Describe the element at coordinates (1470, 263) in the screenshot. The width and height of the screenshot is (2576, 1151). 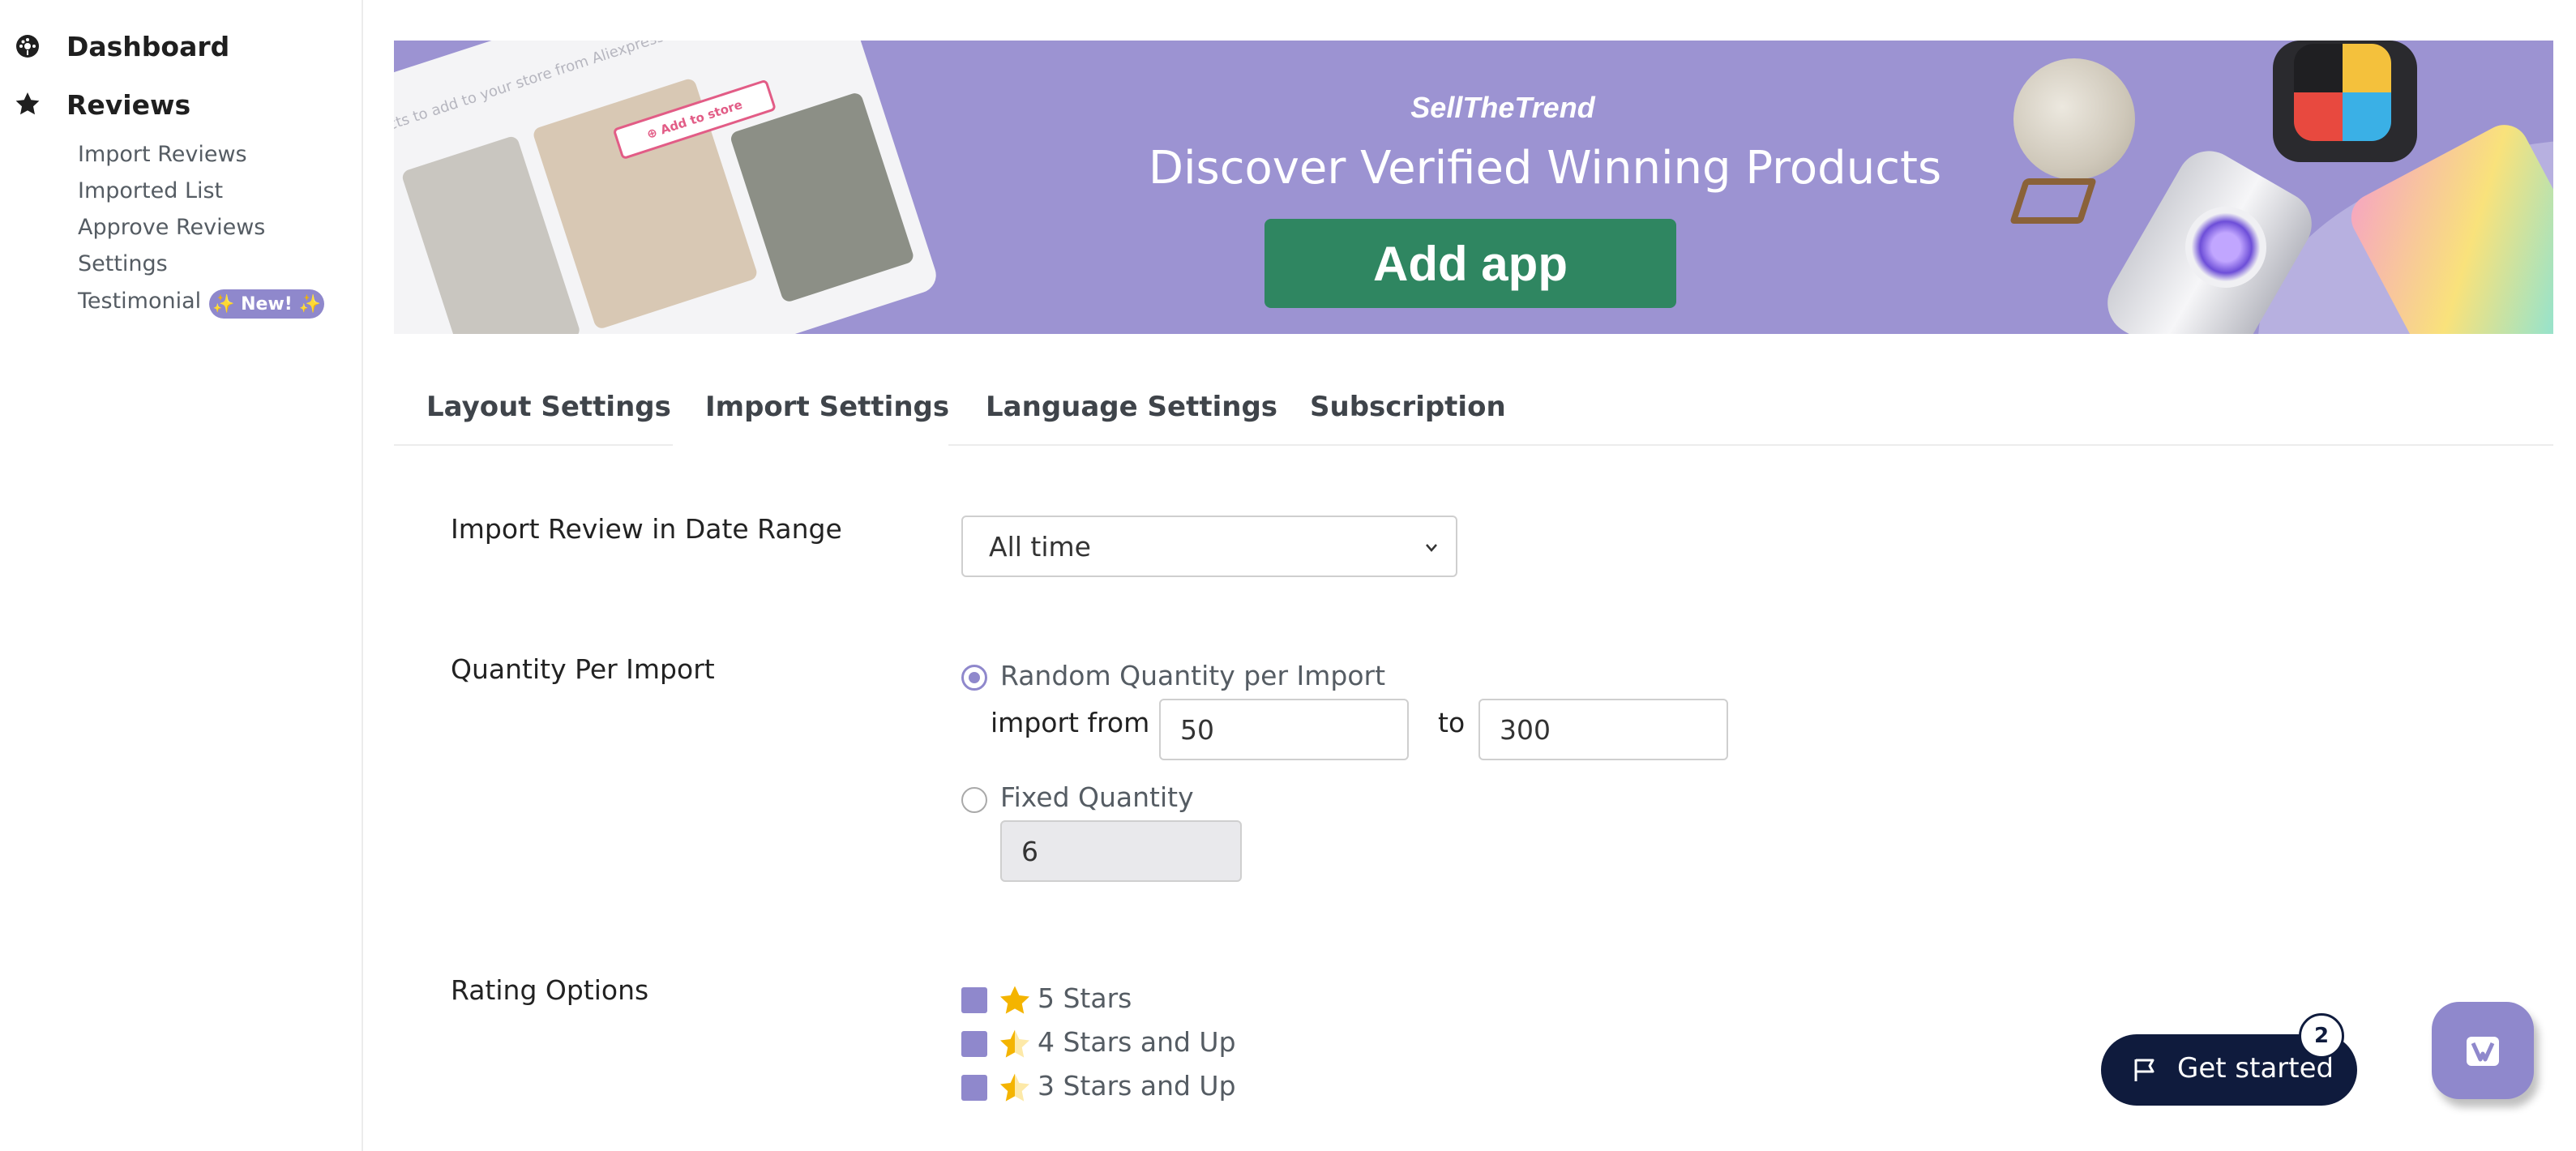
I see `add-app-button: Add app` at that location.